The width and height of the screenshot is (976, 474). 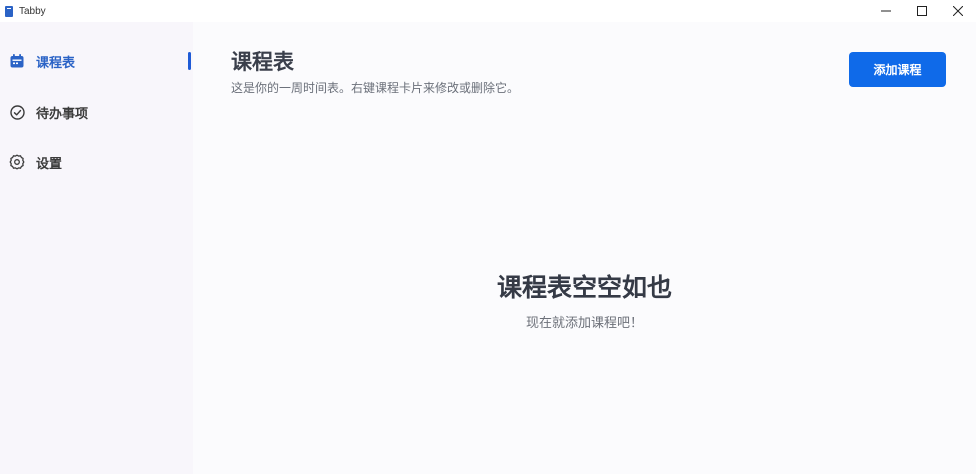 What do you see at coordinates (62, 114) in the screenshot?
I see `sidebar-item-label: 待办事项` at bounding box center [62, 114].